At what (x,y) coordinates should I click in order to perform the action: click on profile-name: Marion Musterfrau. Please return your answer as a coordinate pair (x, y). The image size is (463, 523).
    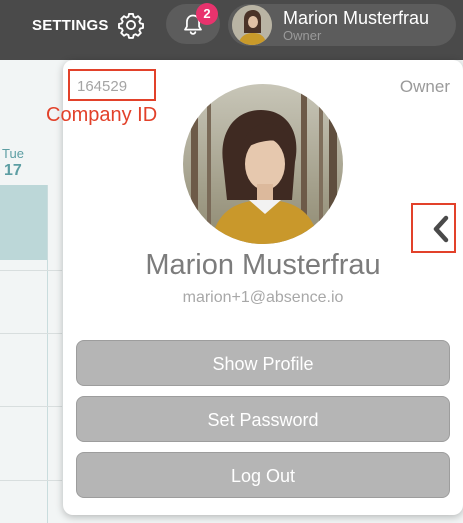
    Looking at the image, I should click on (263, 265).